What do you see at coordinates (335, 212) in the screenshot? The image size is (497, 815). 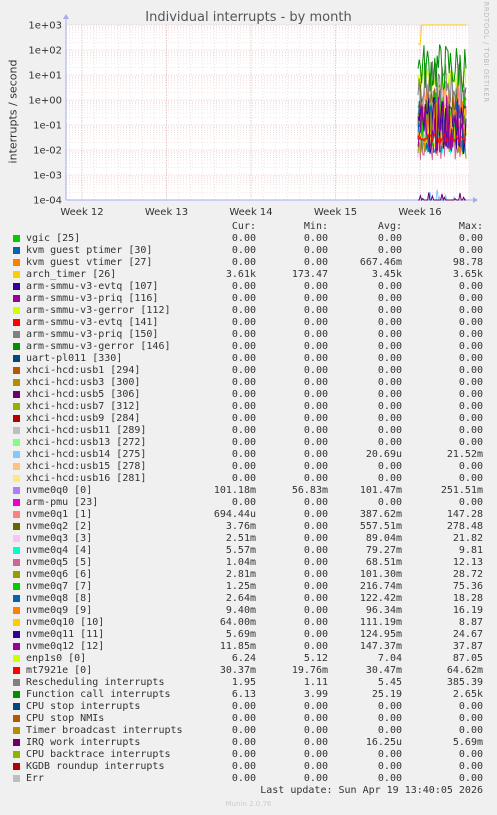 I see `x-tick-label: Week 15` at bounding box center [335, 212].